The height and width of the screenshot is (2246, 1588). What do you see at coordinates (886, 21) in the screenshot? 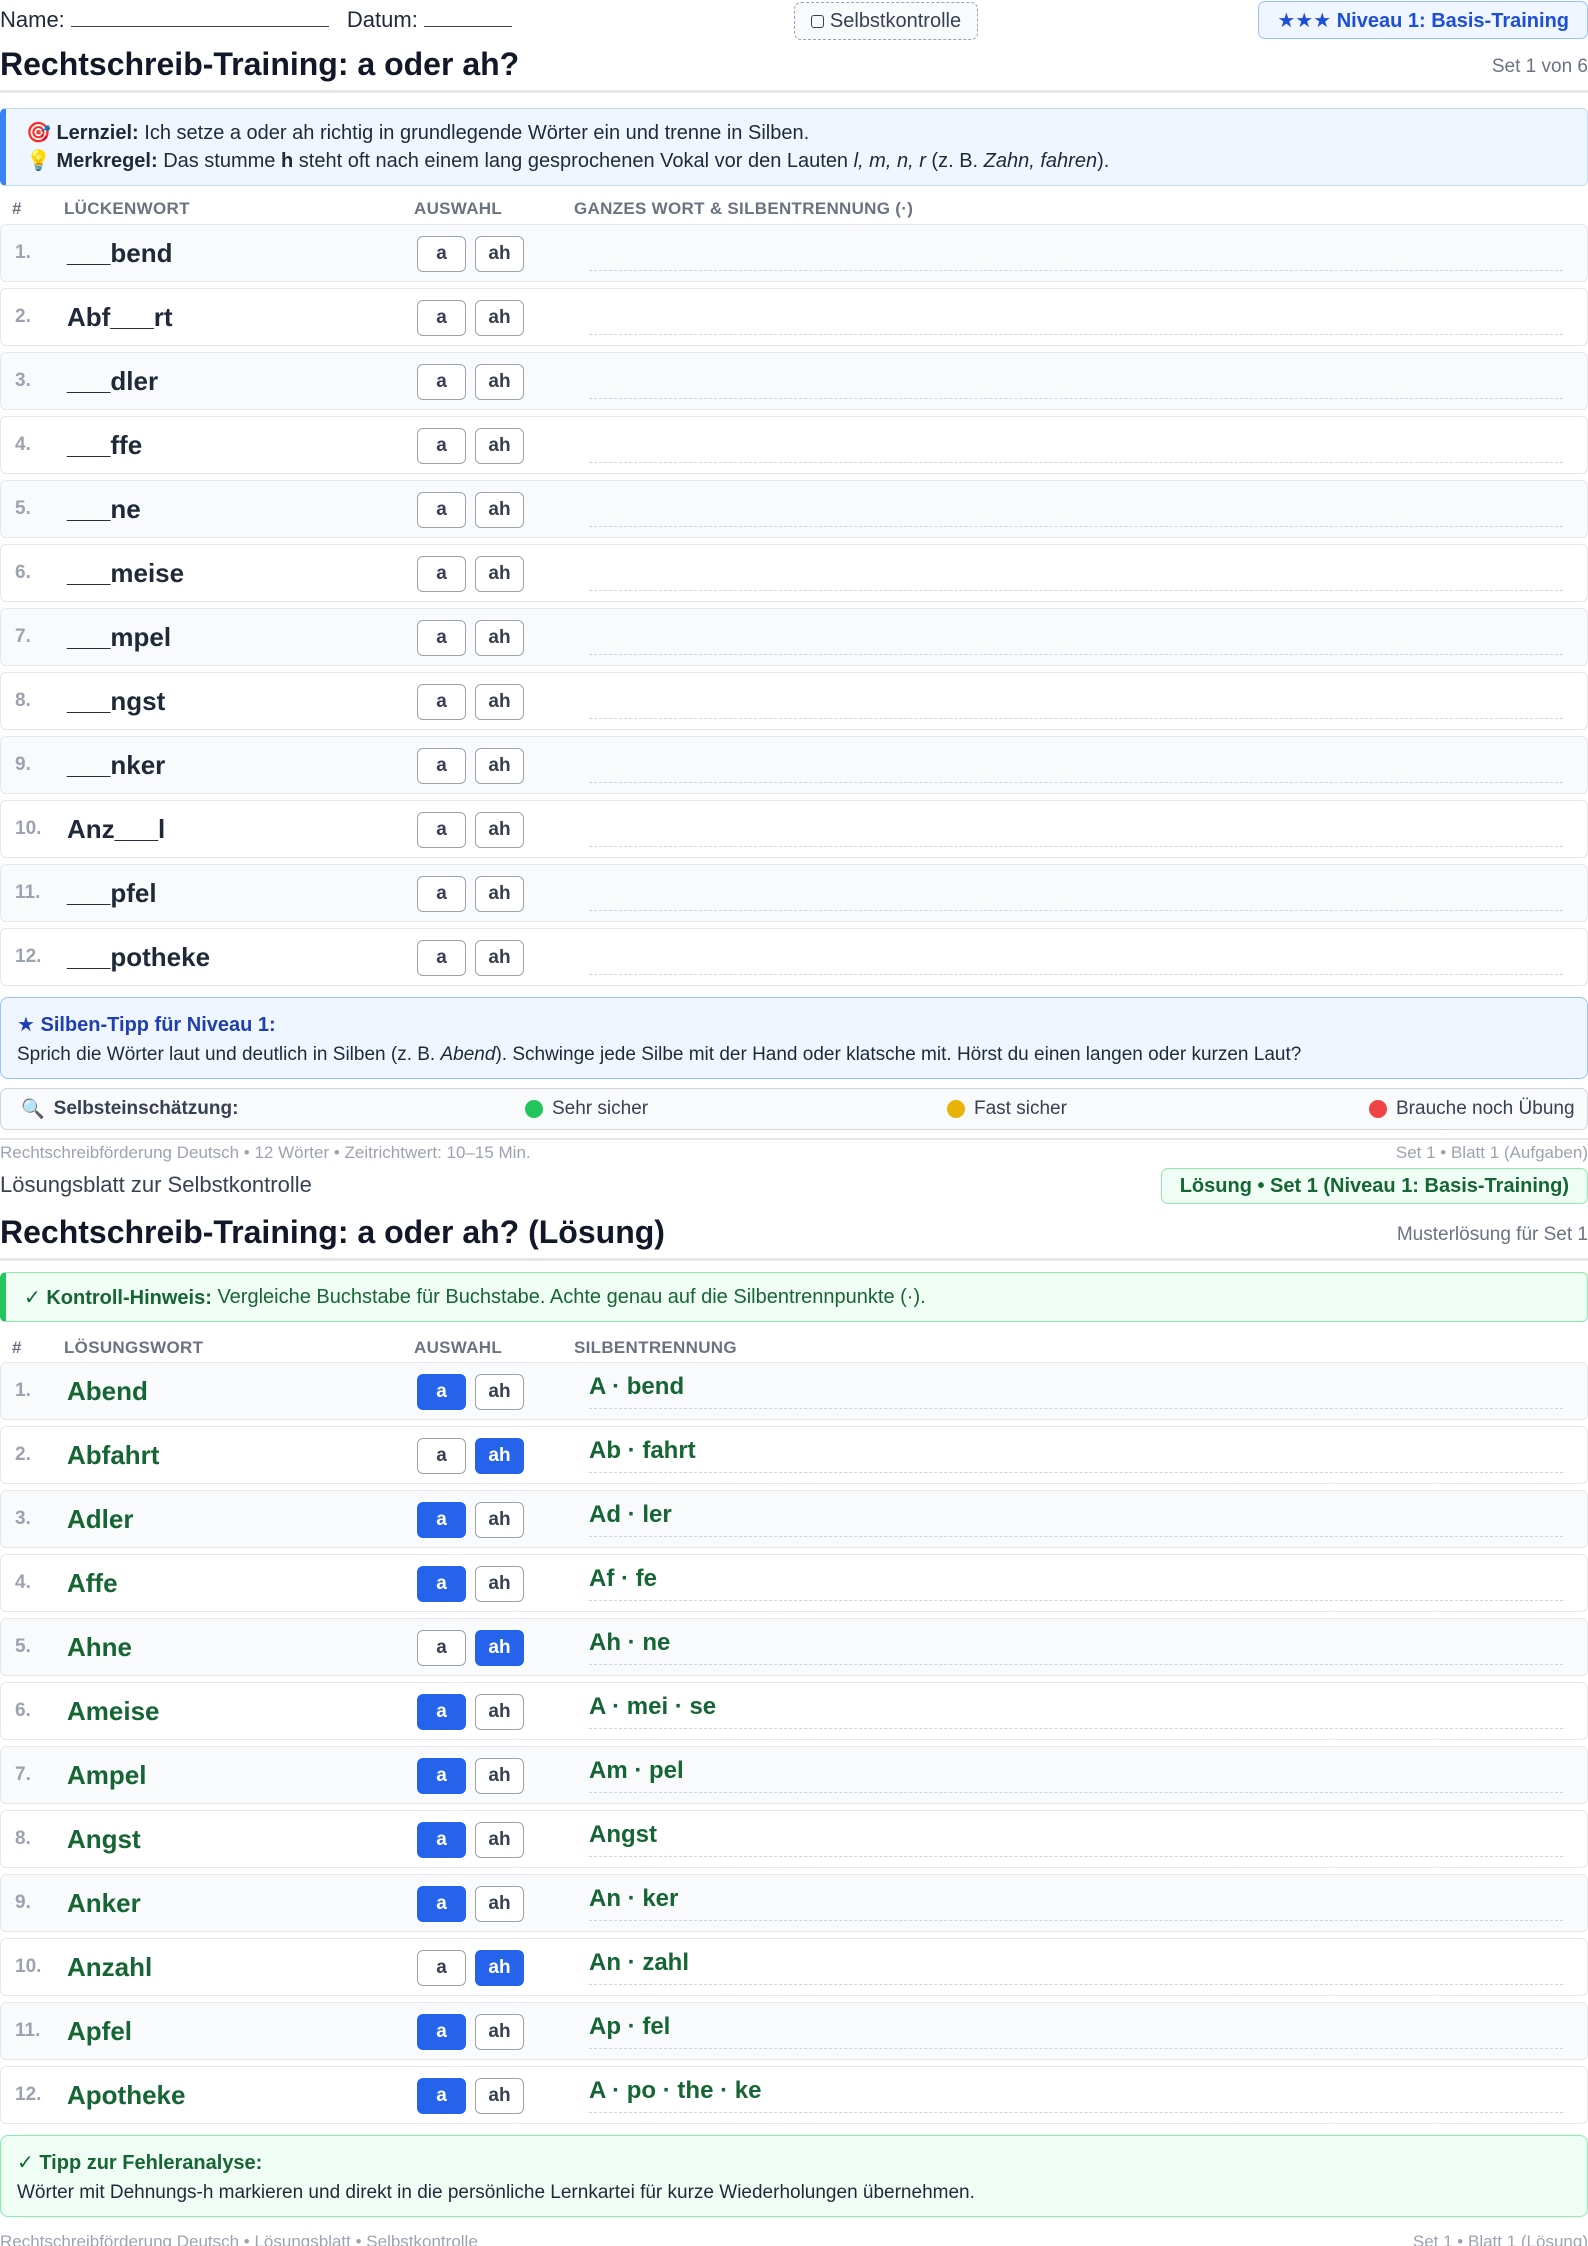
I see `selfcheck-checkbox: Selbstkontrolle` at bounding box center [886, 21].